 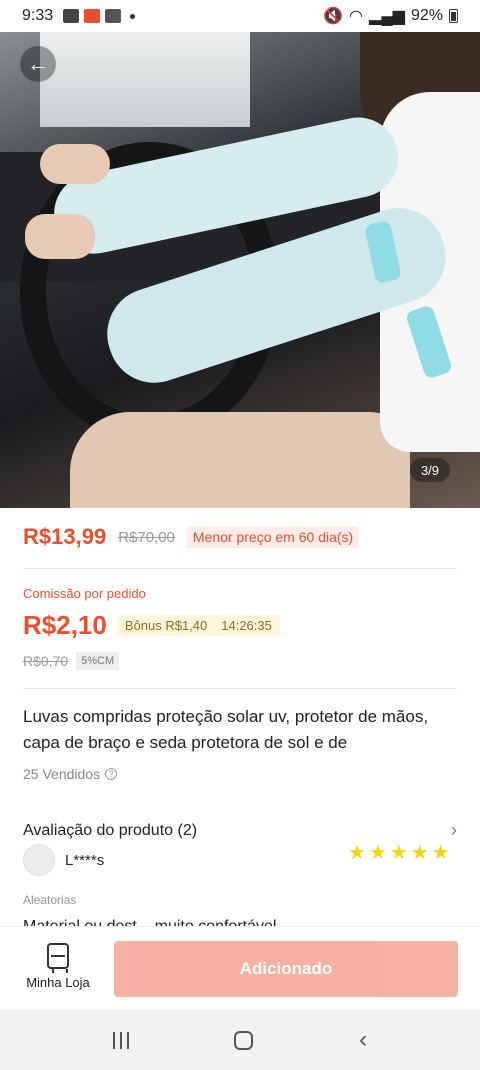 I want to click on gallery-notification-icon, so click(x=71, y=16).